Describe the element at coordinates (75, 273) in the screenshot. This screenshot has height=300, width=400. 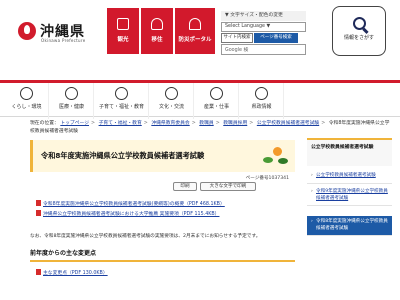
I see `file-link-label: 主な変更点（PDF 130.0KB）` at that location.